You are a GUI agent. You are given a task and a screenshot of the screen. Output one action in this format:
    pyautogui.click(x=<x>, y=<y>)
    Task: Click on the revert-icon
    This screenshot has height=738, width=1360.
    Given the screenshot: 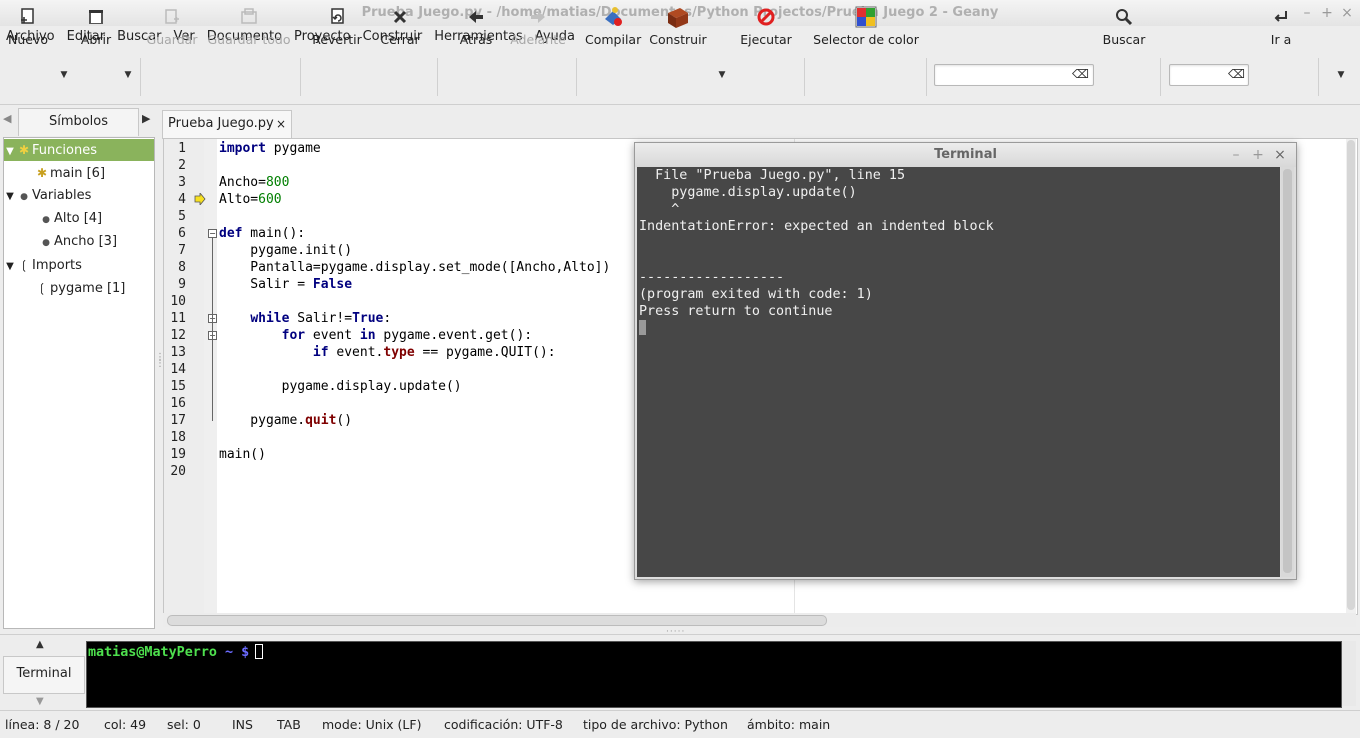 What is the action you would take?
    pyautogui.click(x=337, y=17)
    